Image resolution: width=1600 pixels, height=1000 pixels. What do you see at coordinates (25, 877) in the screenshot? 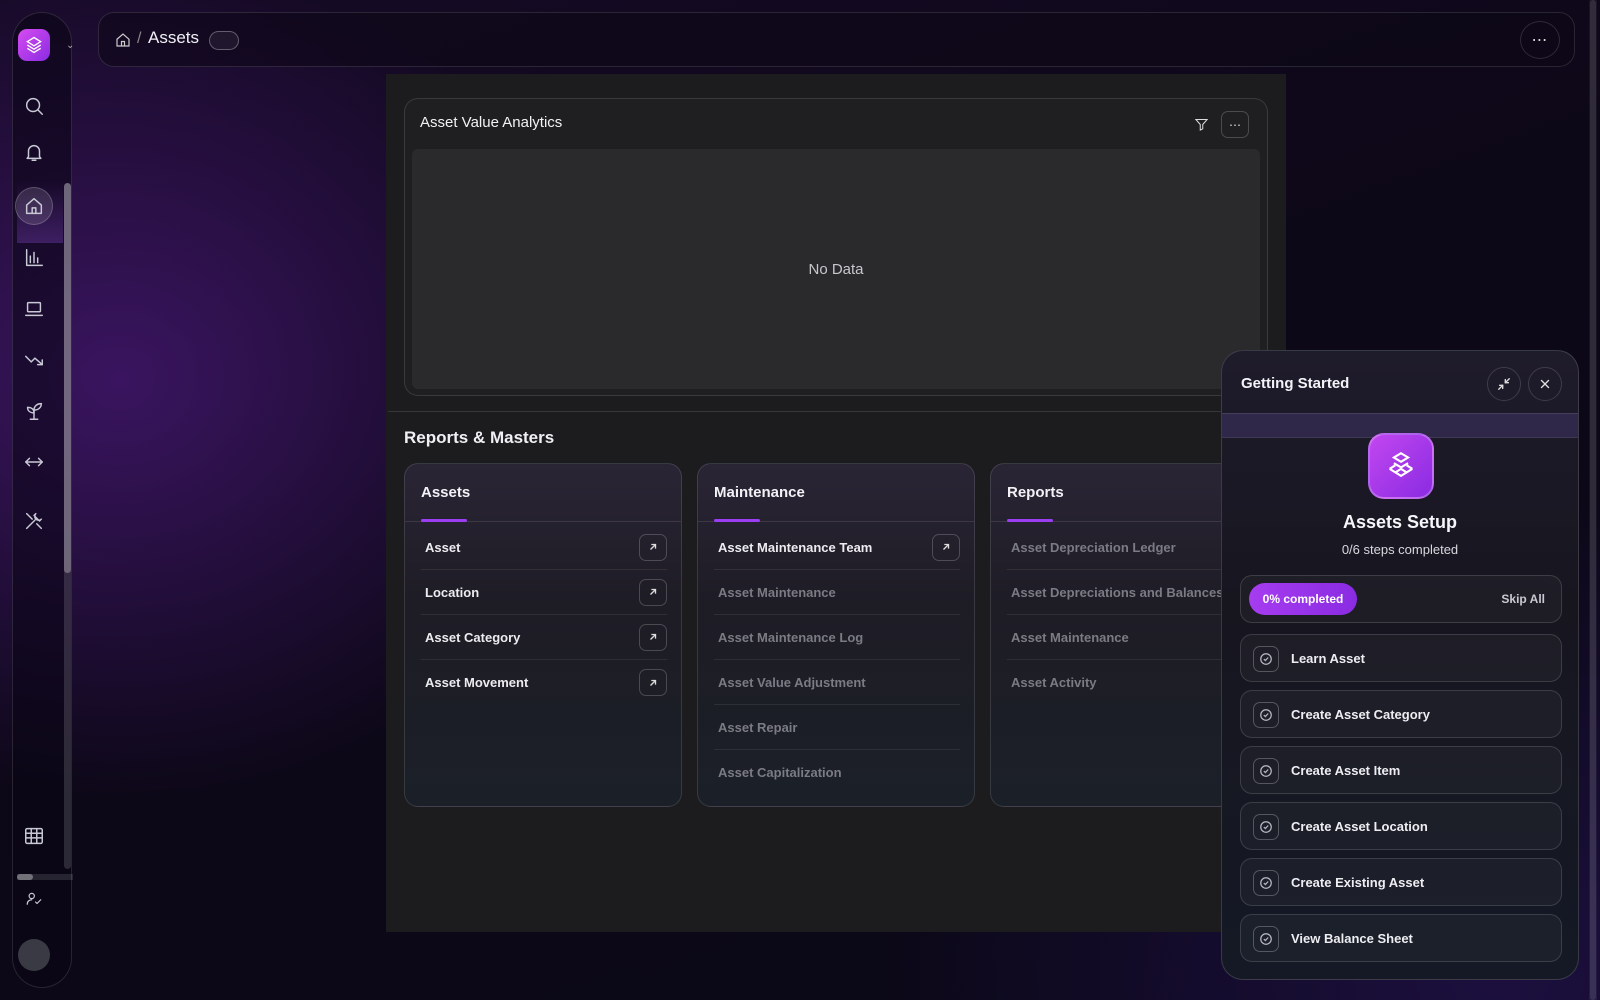
I see `sidebar-hscroll-thumb` at bounding box center [25, 877].